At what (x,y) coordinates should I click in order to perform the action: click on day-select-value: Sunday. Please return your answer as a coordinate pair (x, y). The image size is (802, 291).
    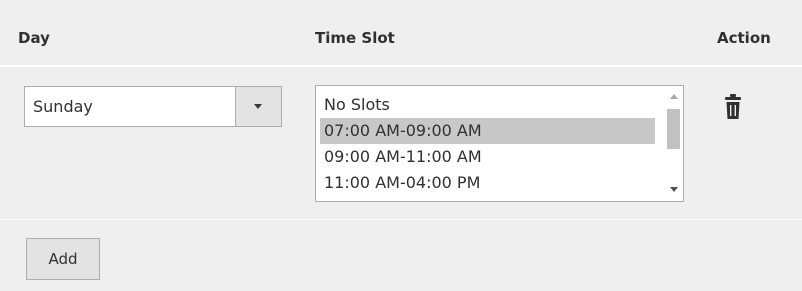
    Looking at the image, I should click on (63, 106).